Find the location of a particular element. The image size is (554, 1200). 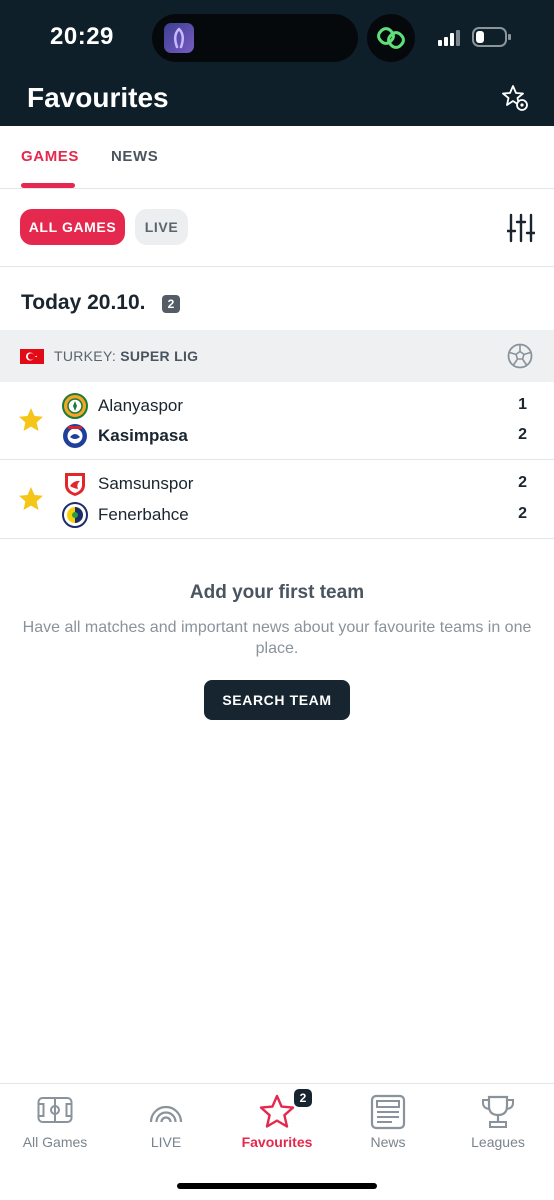

team-score: 1 is located at coordinates (522, 404).